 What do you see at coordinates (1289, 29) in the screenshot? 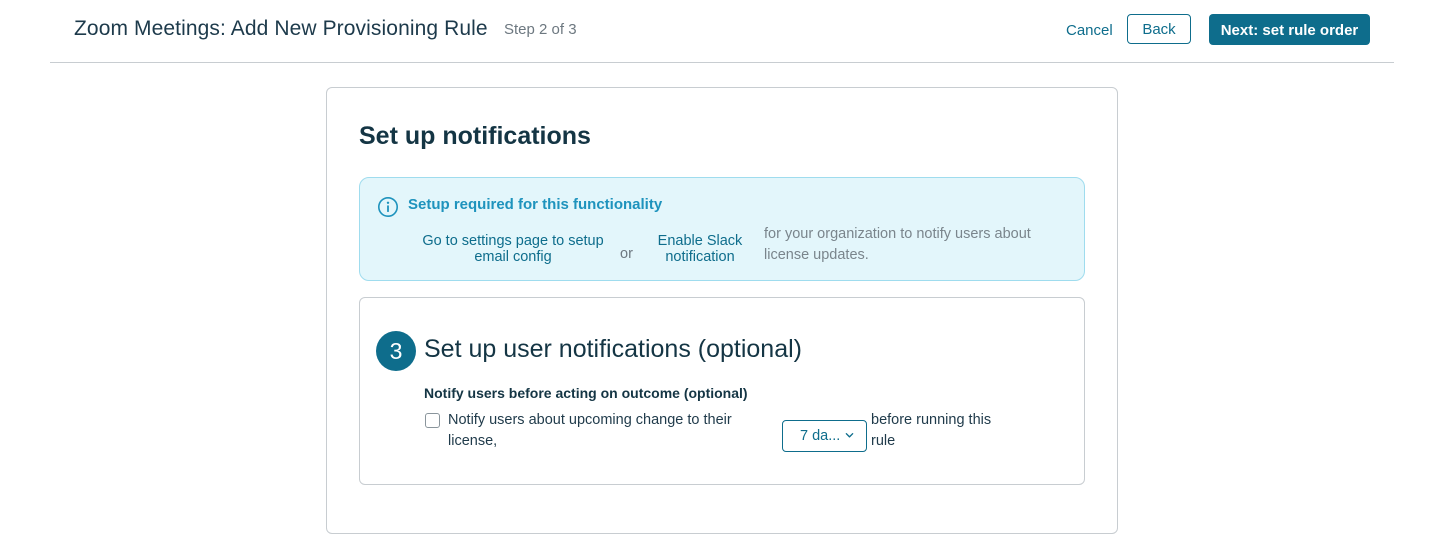
I see `next-set-rule-order-button: Next: set rule order` at bounding box center [1289, 29].